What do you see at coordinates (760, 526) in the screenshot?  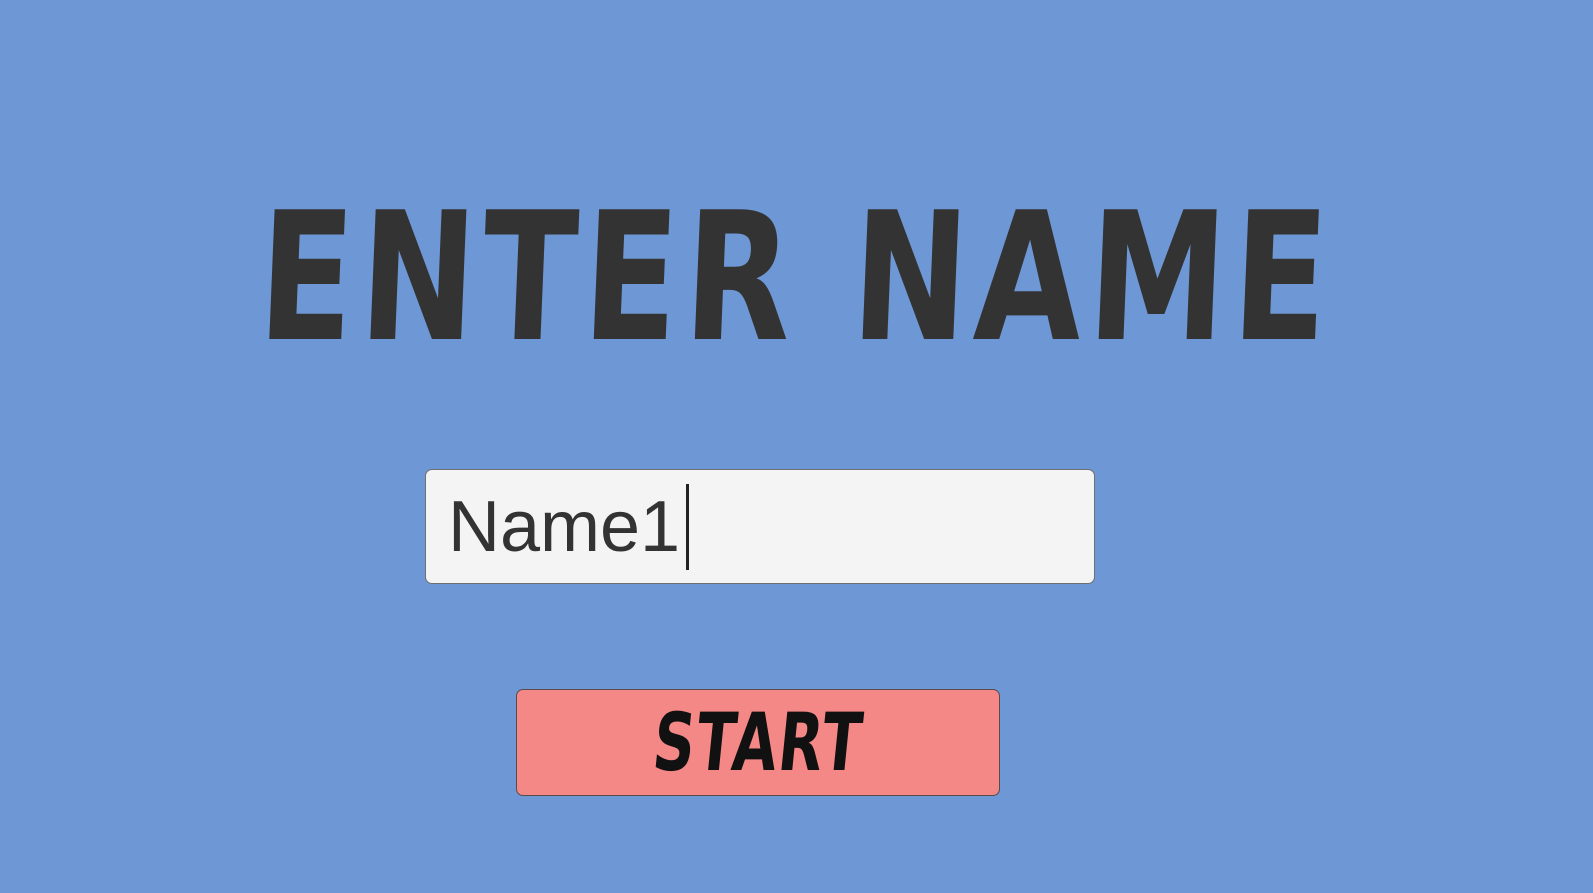 I see `name-input: Name1` at bounding box center [760, 526].